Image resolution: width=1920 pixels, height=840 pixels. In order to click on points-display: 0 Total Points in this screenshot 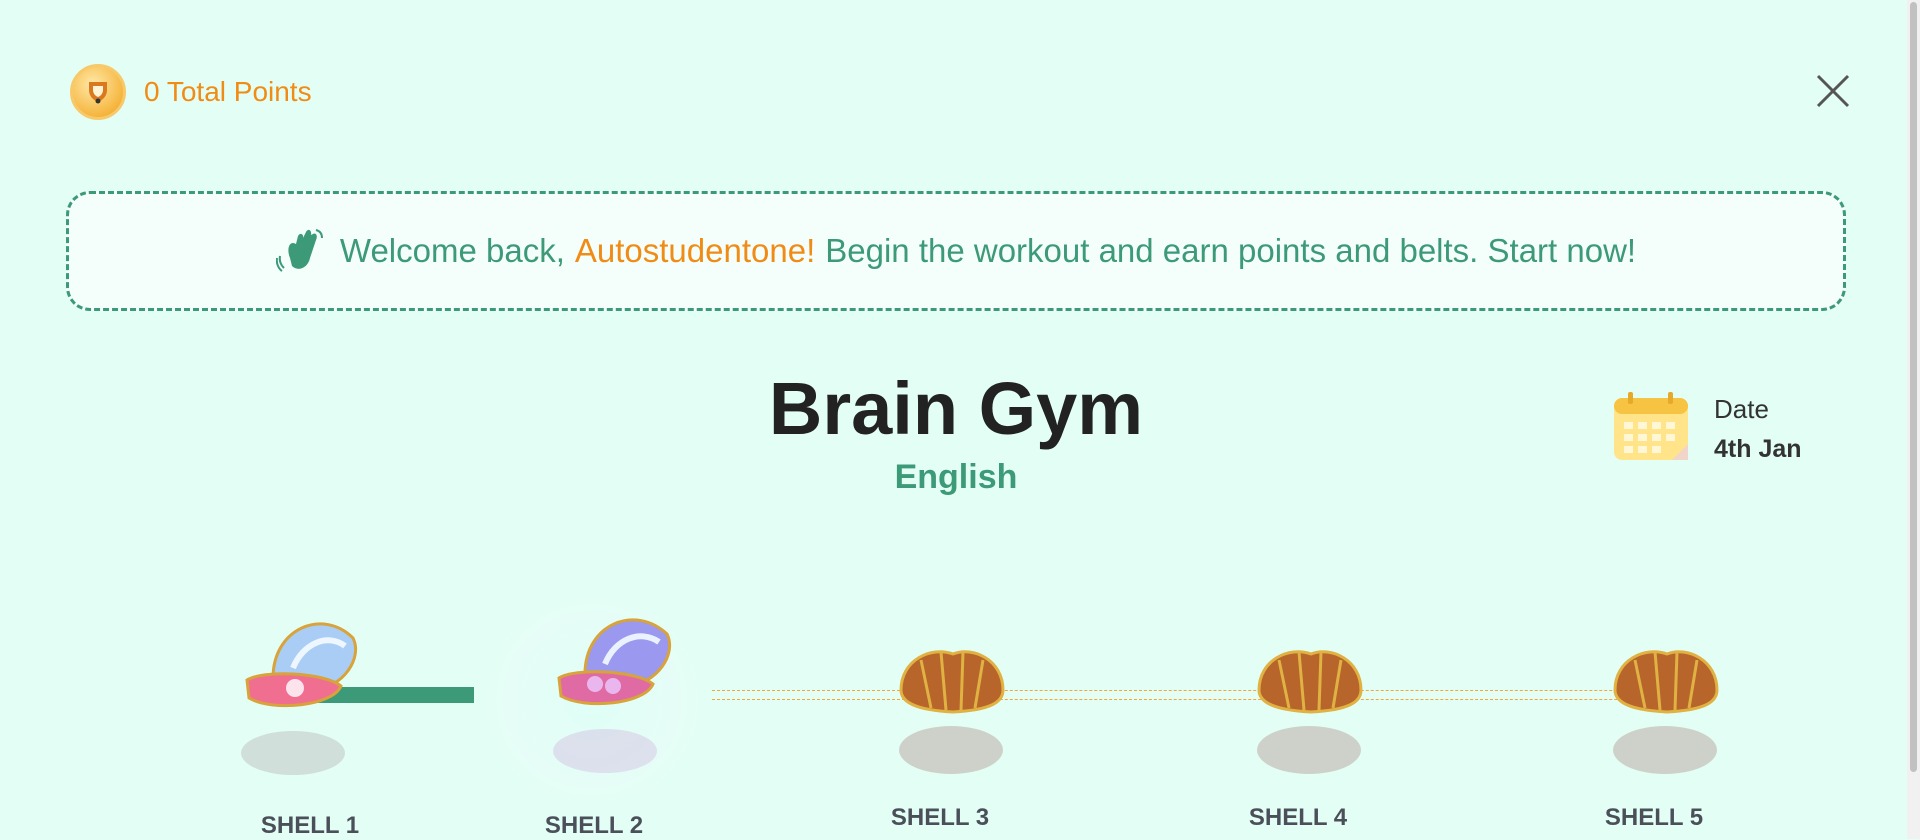, I will do `click(191, 92)`.